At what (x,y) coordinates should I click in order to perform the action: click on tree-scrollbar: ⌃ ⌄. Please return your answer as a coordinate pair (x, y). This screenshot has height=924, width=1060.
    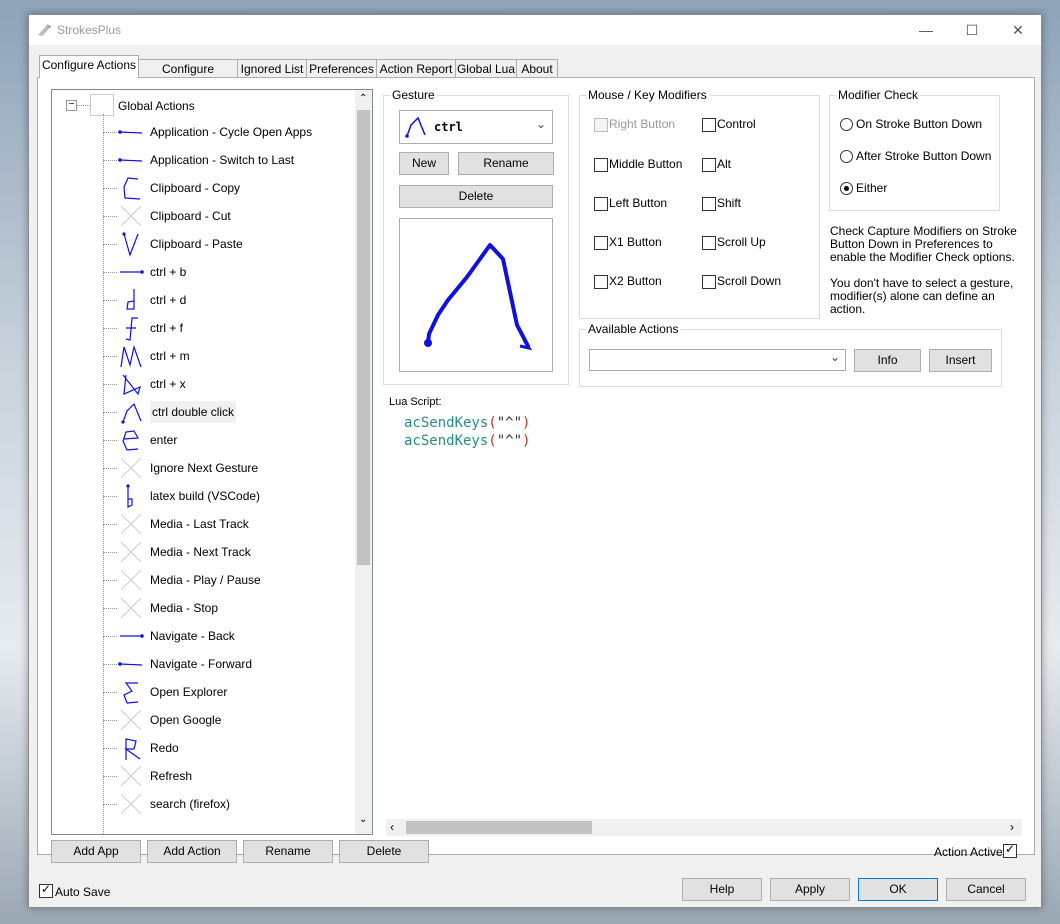
    Looking at the image, I should click on (363, 462).